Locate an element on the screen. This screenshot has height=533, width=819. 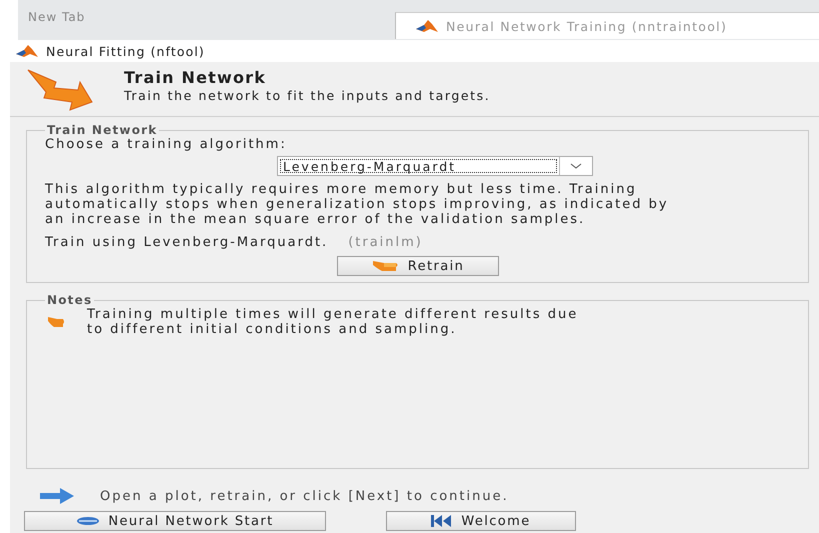
retrain-button: Retrain is located at coordinates (418, 266).